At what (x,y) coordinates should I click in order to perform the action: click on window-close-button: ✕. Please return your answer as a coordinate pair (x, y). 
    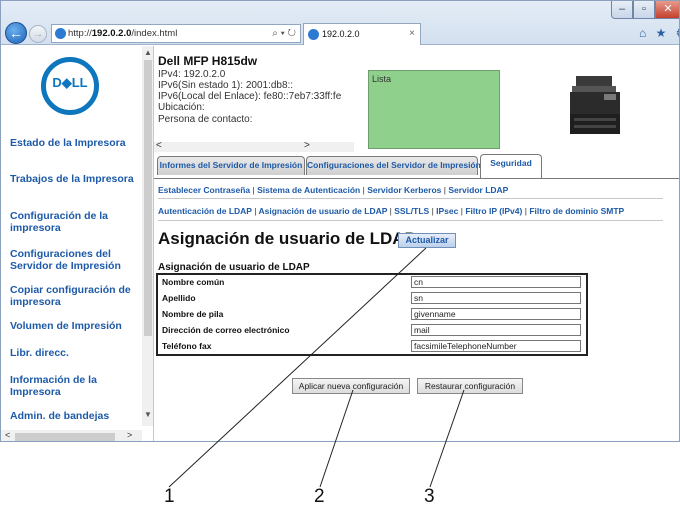
    Looking at the image, I should click on (667, 10).